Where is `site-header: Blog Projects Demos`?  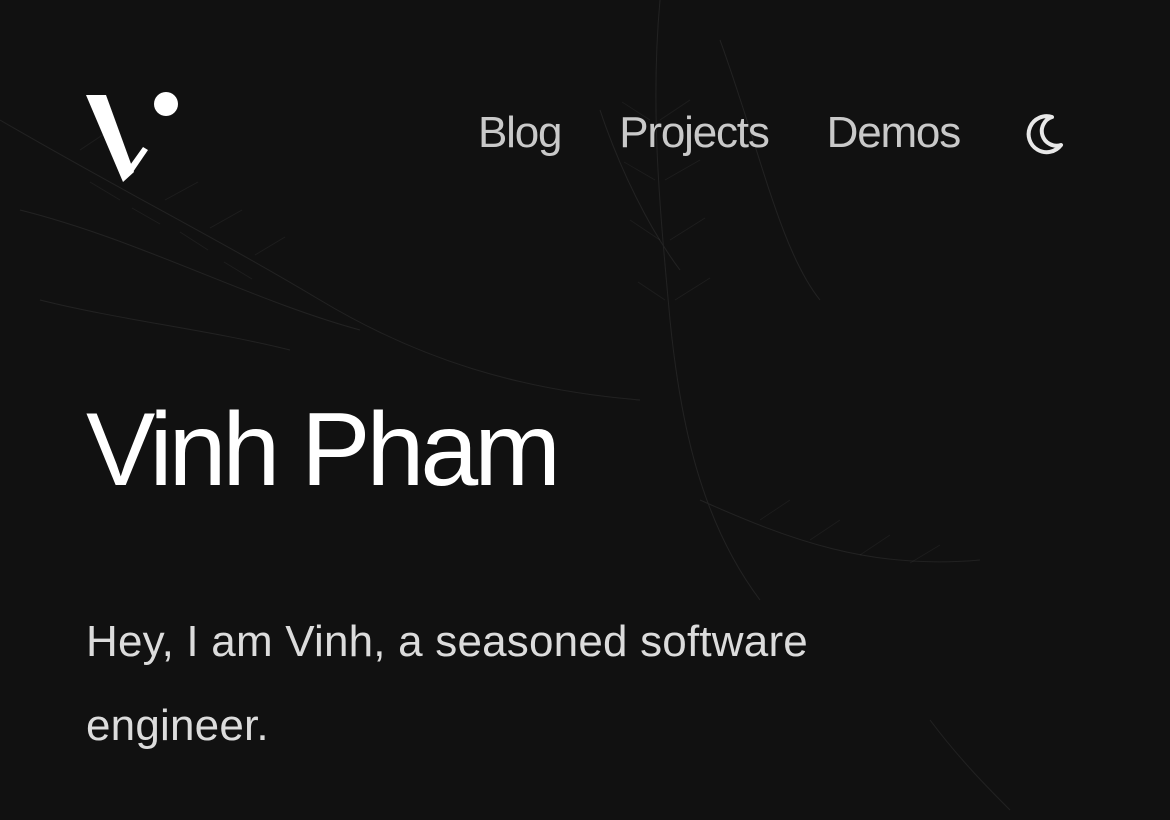
site-header: Blog Projects Demos is located at coordinates (578, 137).